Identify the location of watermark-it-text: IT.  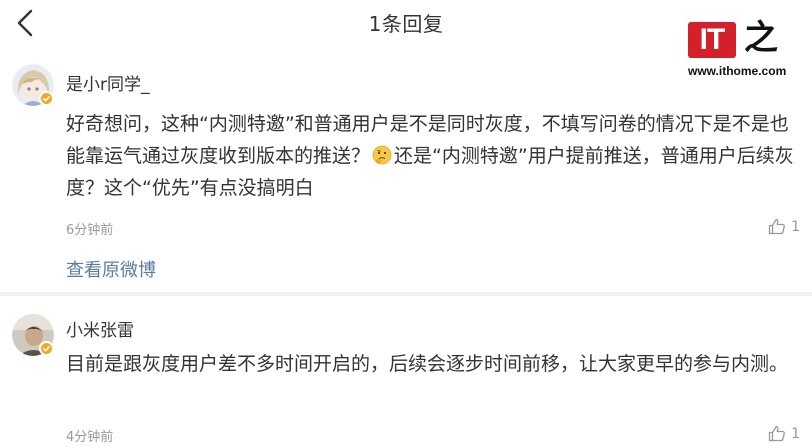
(712, 40).